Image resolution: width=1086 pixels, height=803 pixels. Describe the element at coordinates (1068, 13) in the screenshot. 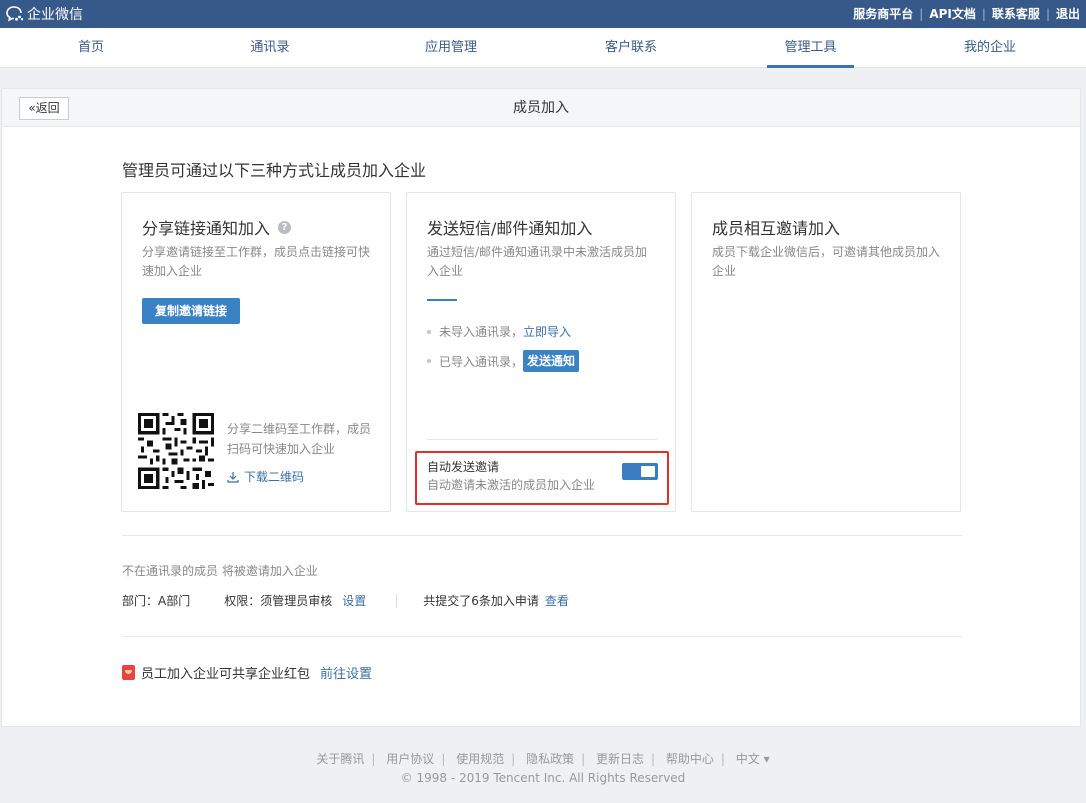

I see `logout-link: 退出` at that location.